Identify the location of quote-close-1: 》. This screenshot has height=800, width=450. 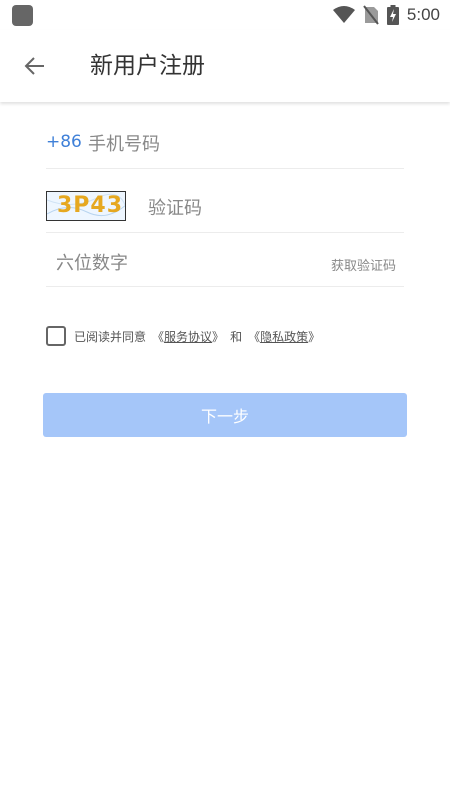
(218, 336).